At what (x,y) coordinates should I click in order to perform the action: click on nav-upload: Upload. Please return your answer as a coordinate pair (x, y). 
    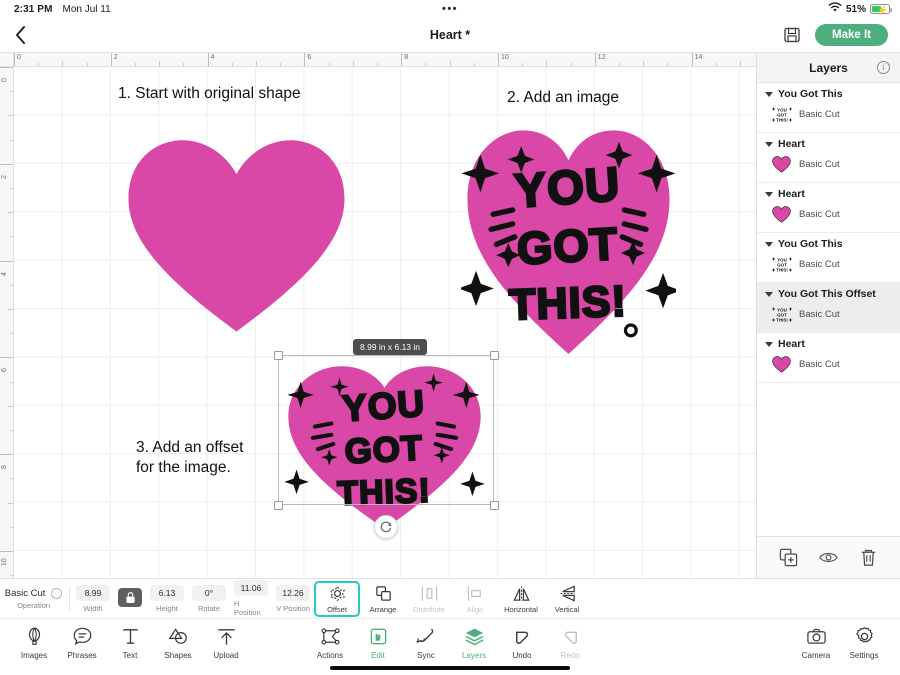
    Looking at the image, I should click on (226, 643).